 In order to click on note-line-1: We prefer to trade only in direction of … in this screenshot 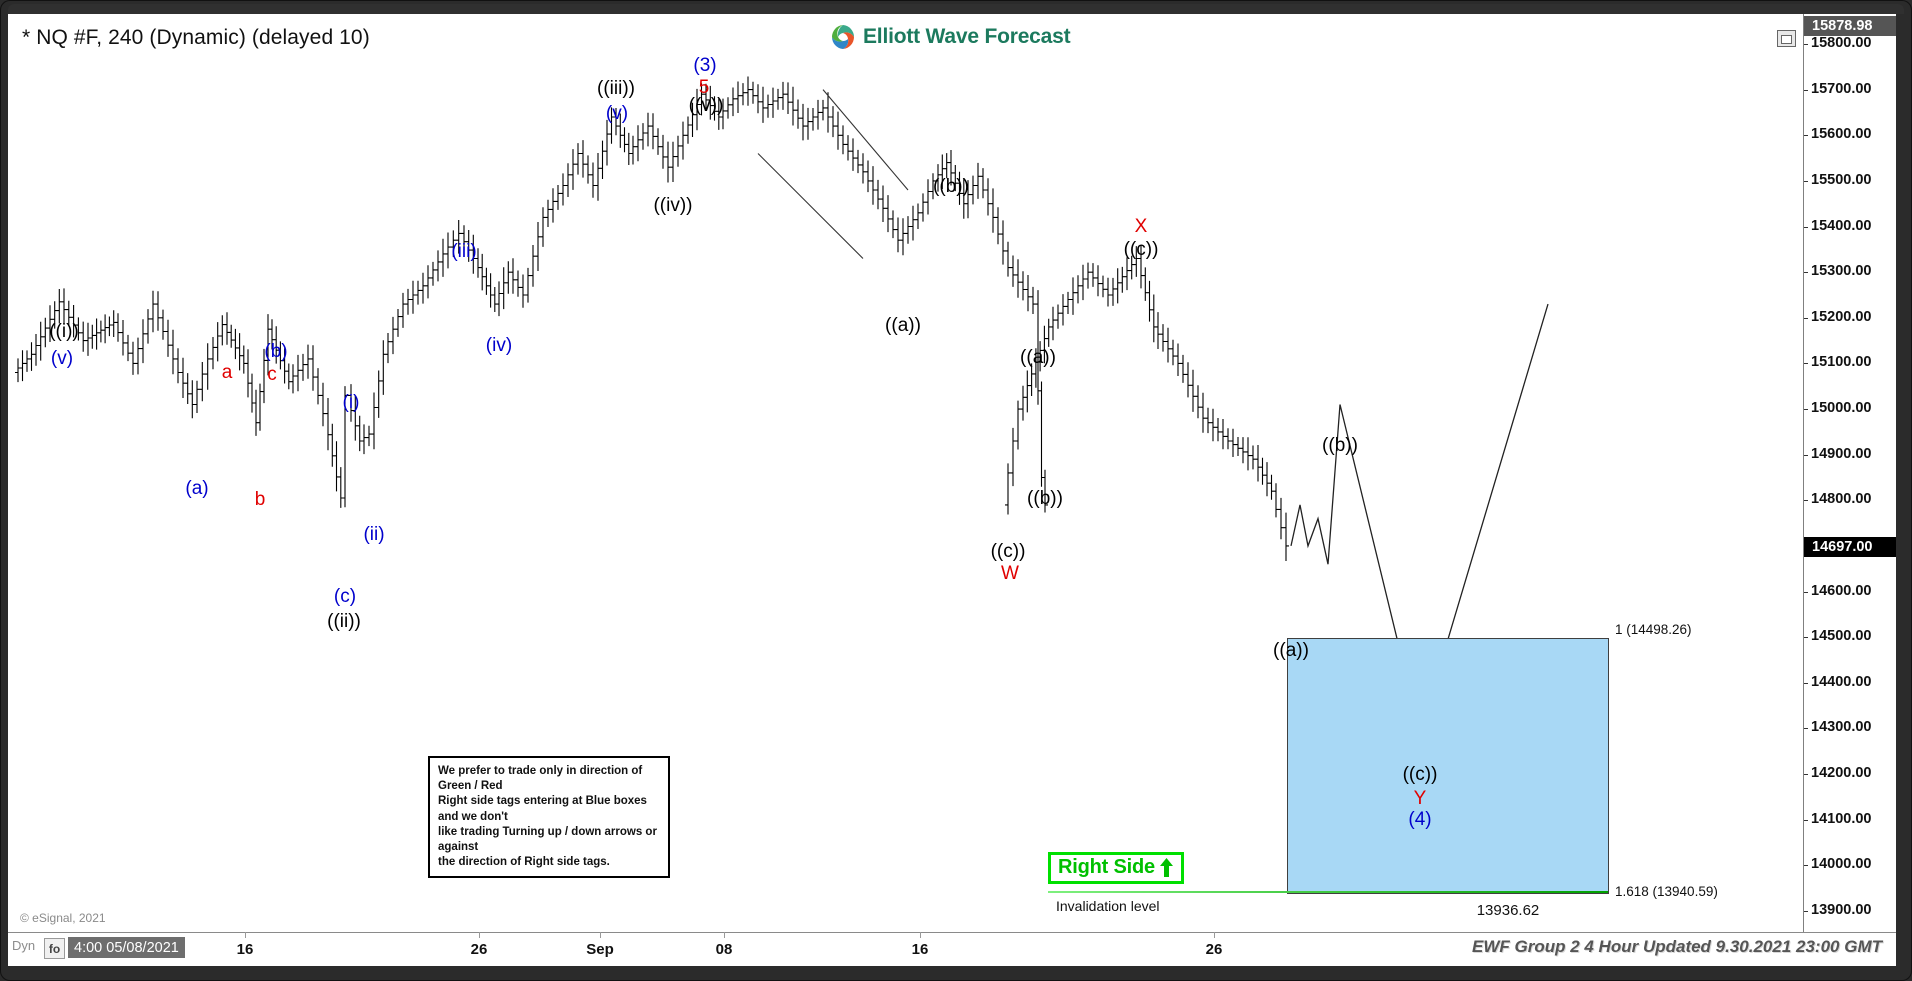, I will do `click(540, 779)`.